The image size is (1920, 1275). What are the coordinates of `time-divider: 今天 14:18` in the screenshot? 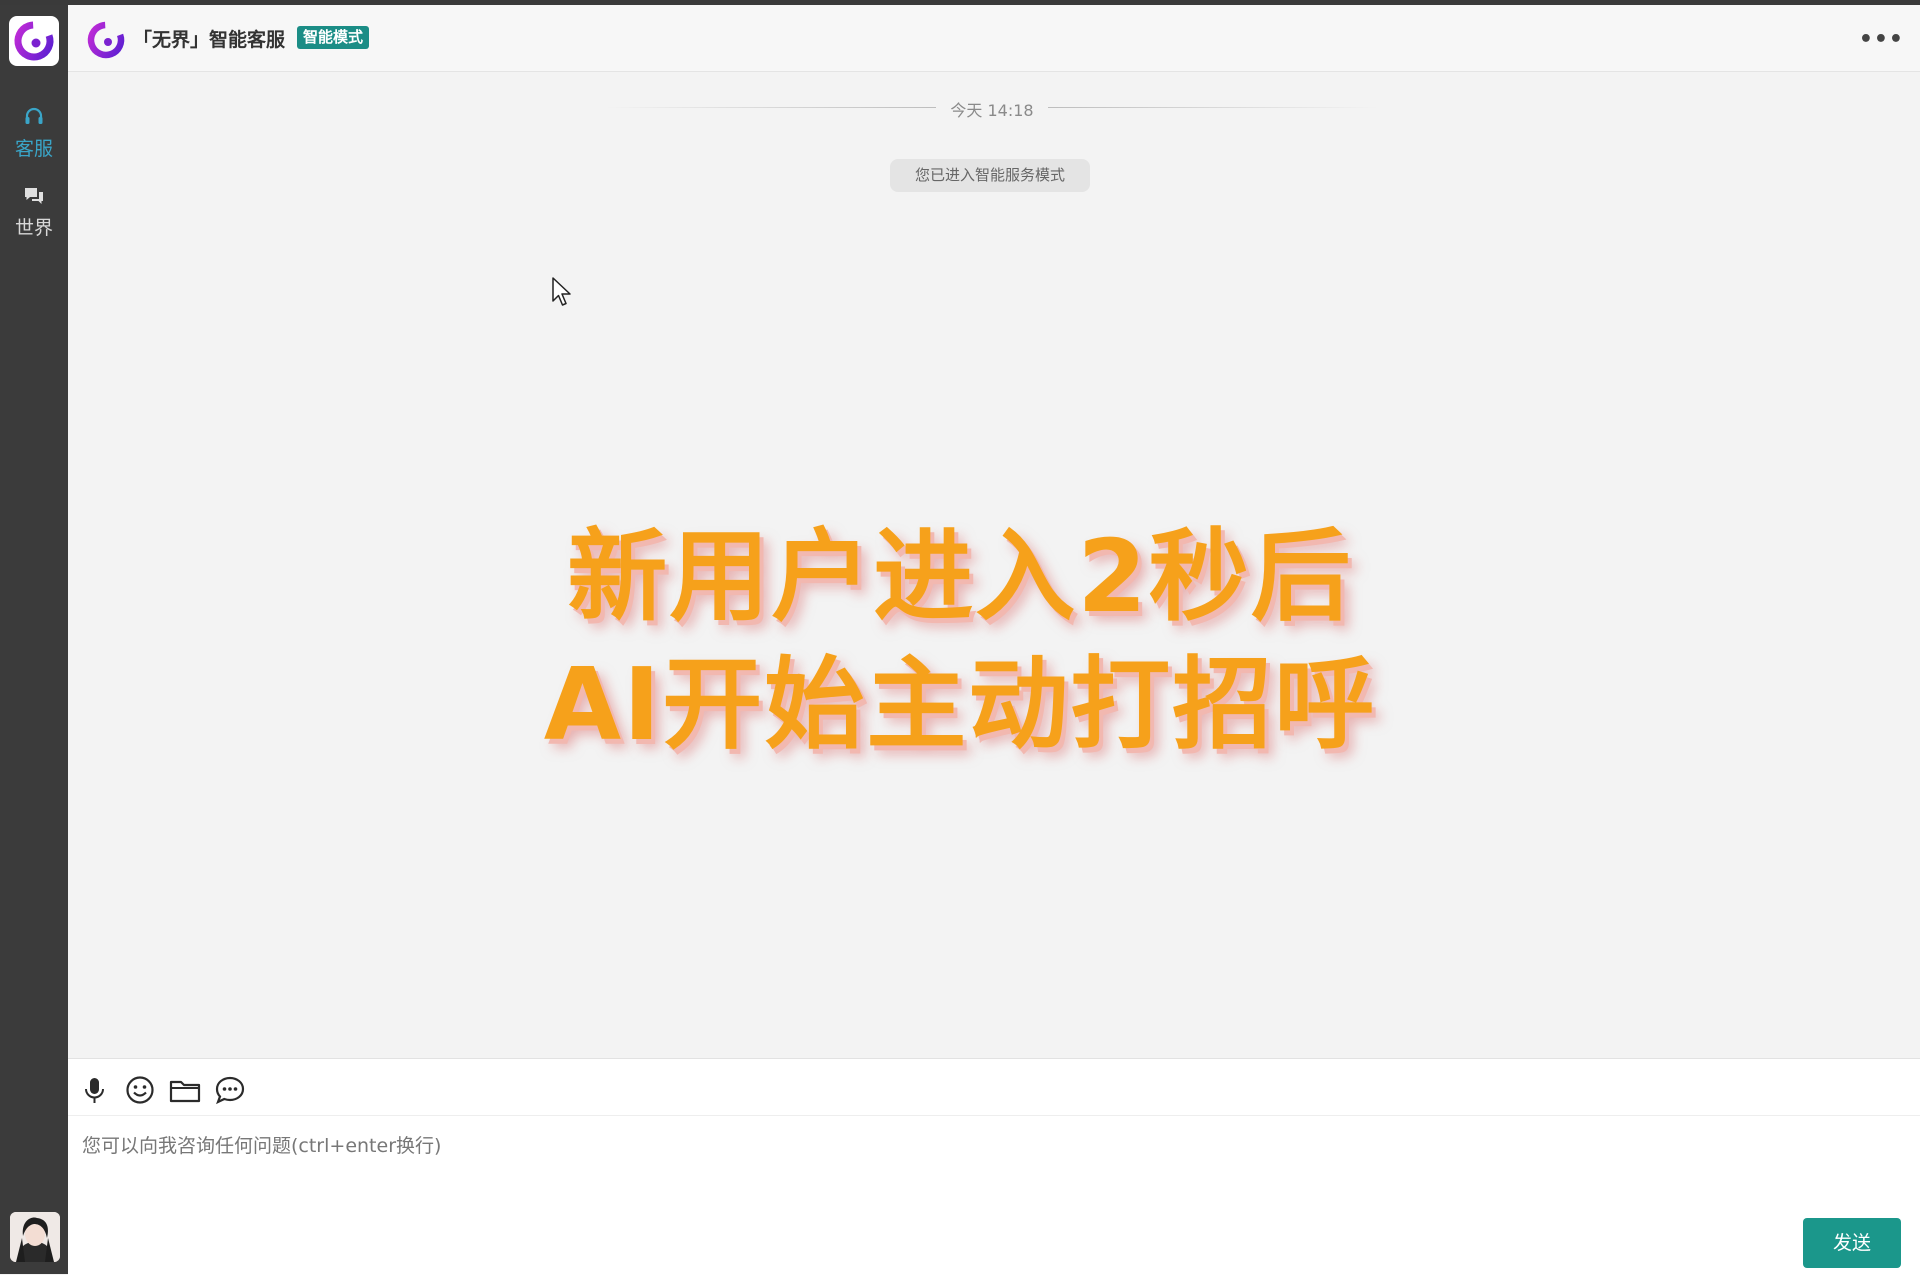 It's located at (992, 107).